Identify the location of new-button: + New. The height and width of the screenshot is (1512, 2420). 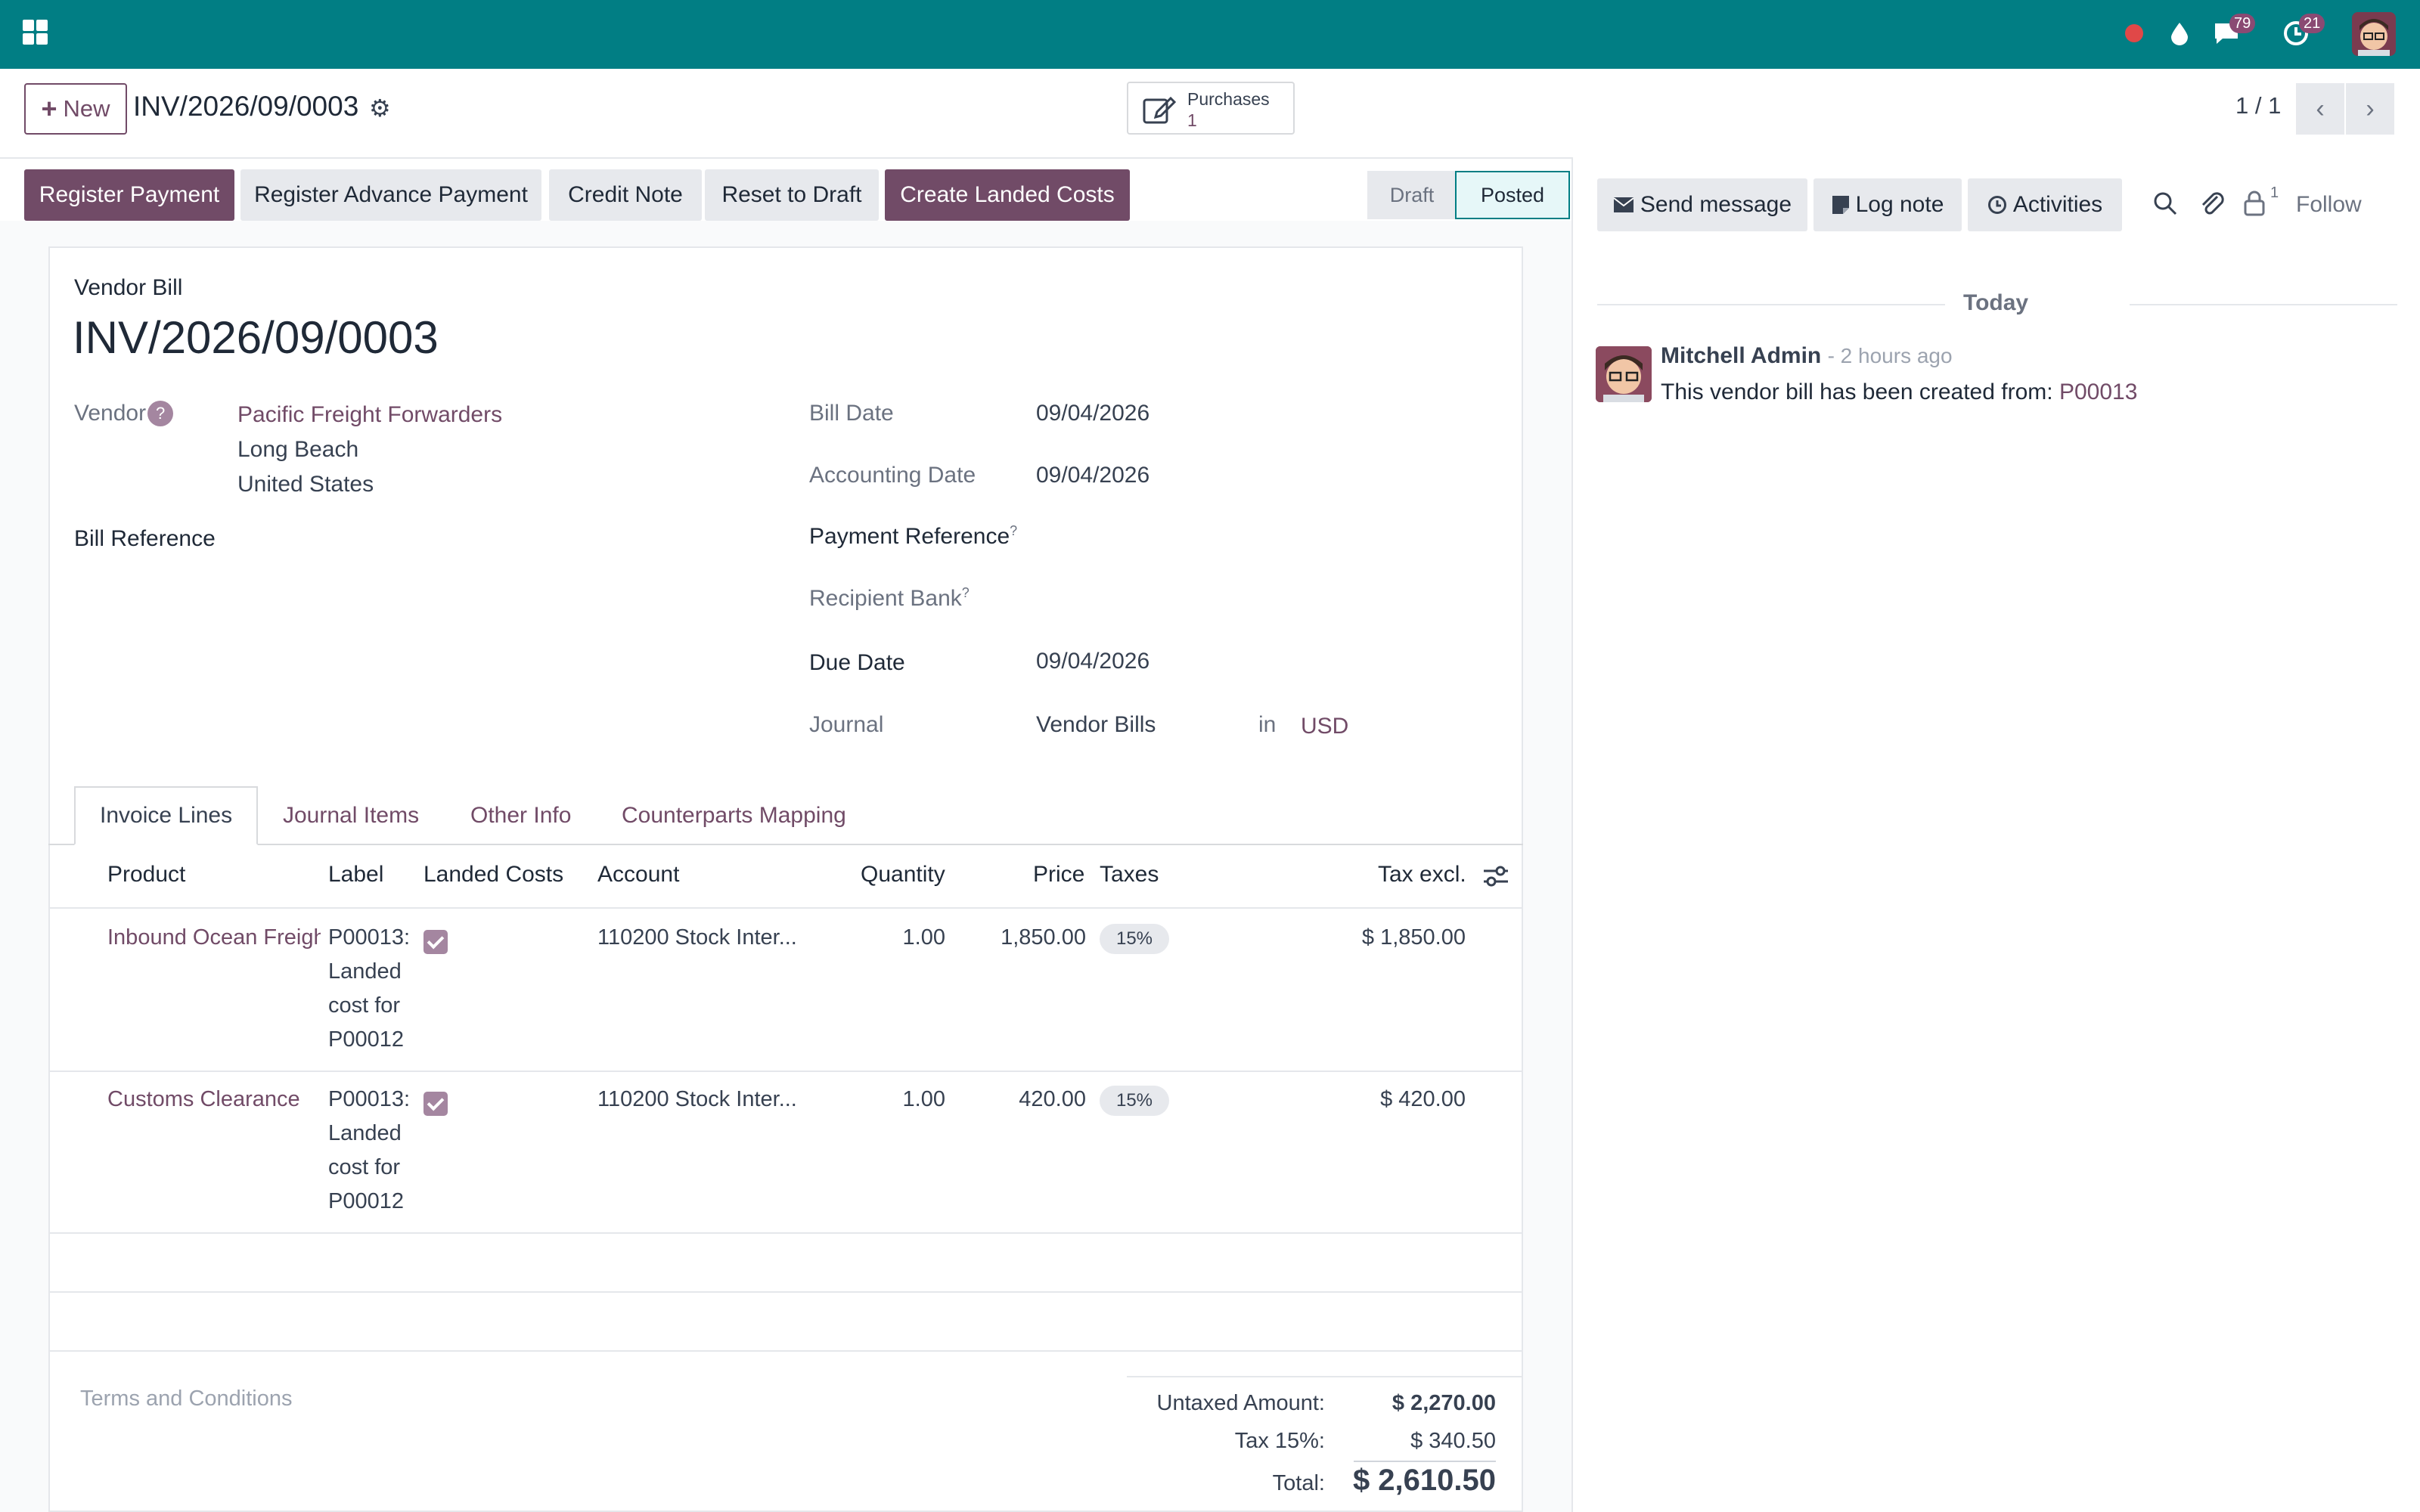
(75, 109).